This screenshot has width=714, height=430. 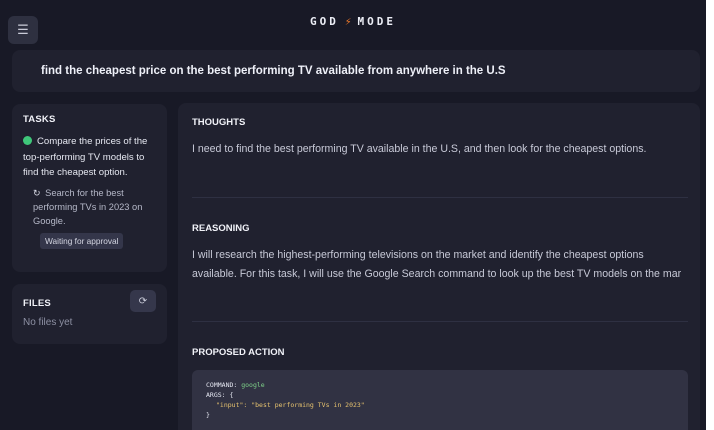 I want to click on files-empty-text: No files yet, so click(x=48, y=322).